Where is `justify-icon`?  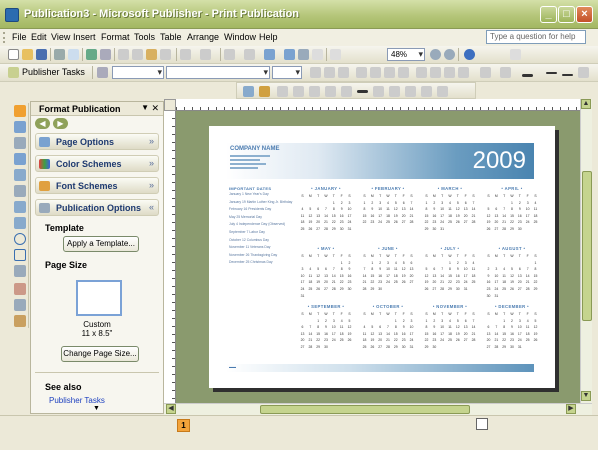 justify-icon is located at coordinates (403, 72).